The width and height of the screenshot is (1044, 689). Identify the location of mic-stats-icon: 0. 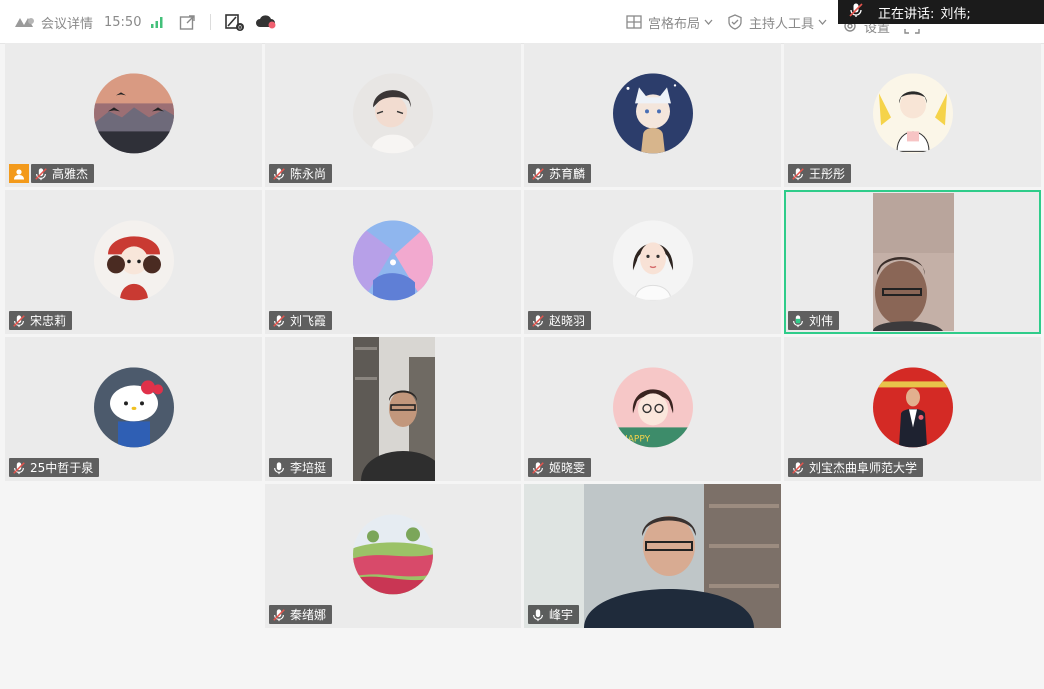
(235, 22).